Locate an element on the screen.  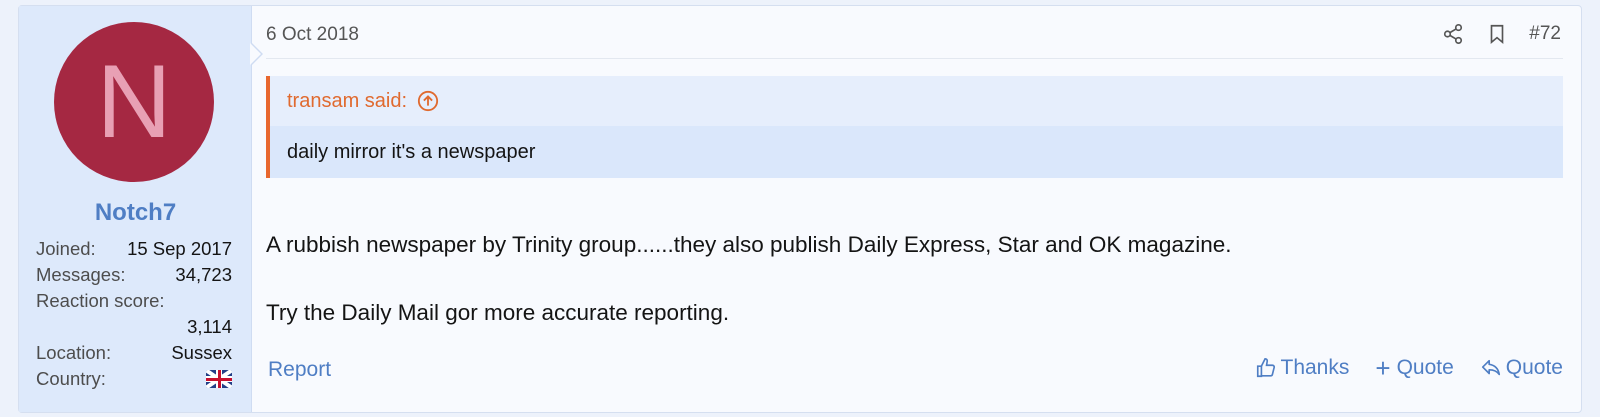
stat-label: Country: is located at coordinates (71, 378).